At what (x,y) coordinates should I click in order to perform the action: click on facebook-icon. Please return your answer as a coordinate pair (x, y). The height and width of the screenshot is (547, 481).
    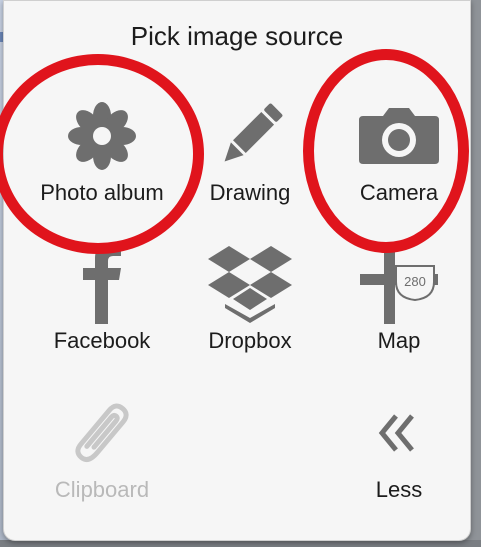
    Looking at the image, I should click on (102, 284).